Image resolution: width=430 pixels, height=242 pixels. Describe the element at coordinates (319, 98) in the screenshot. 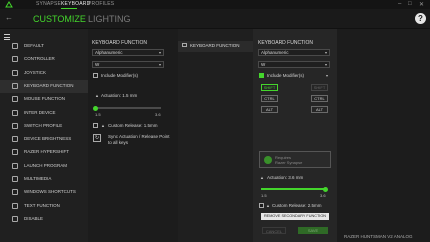

I see `modifier-ctrl-right-button: CTRL` at that location.